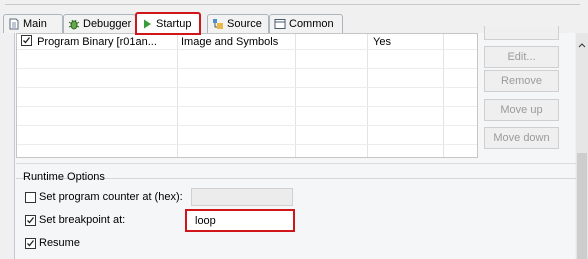 This screenshot has width=588, height=259. I want to click on resume-checkbox, so click(30, 243).